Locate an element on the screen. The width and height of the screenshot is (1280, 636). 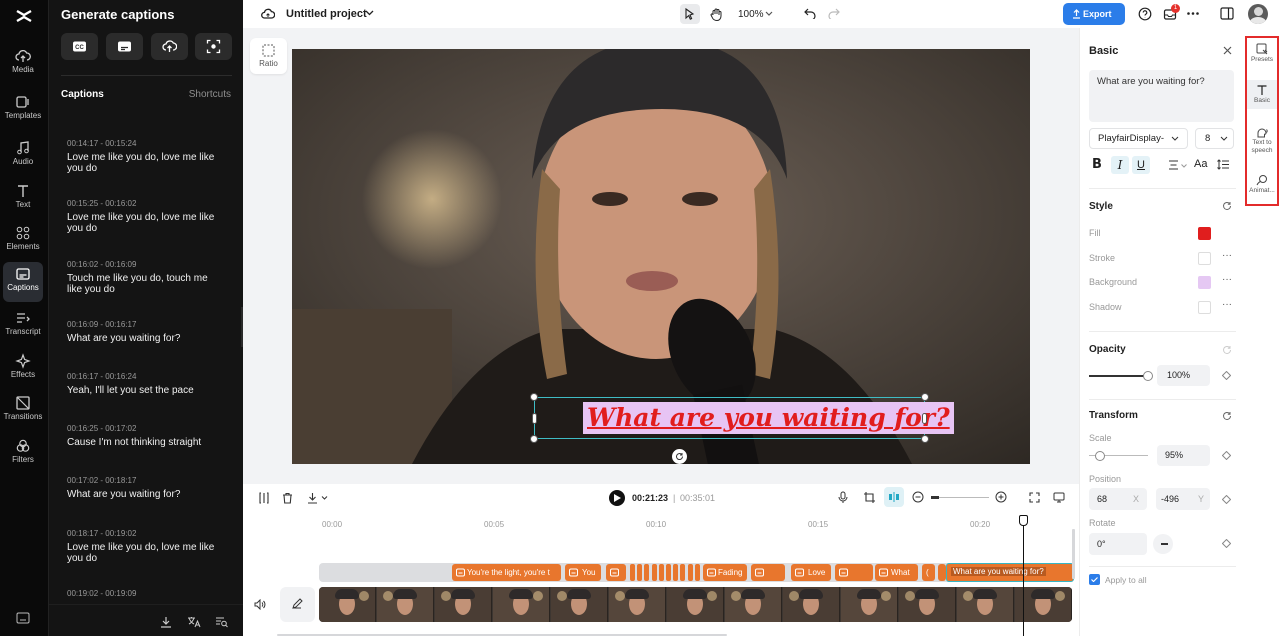
position-x-input: 68 X is located at coordinates (1118, 499).